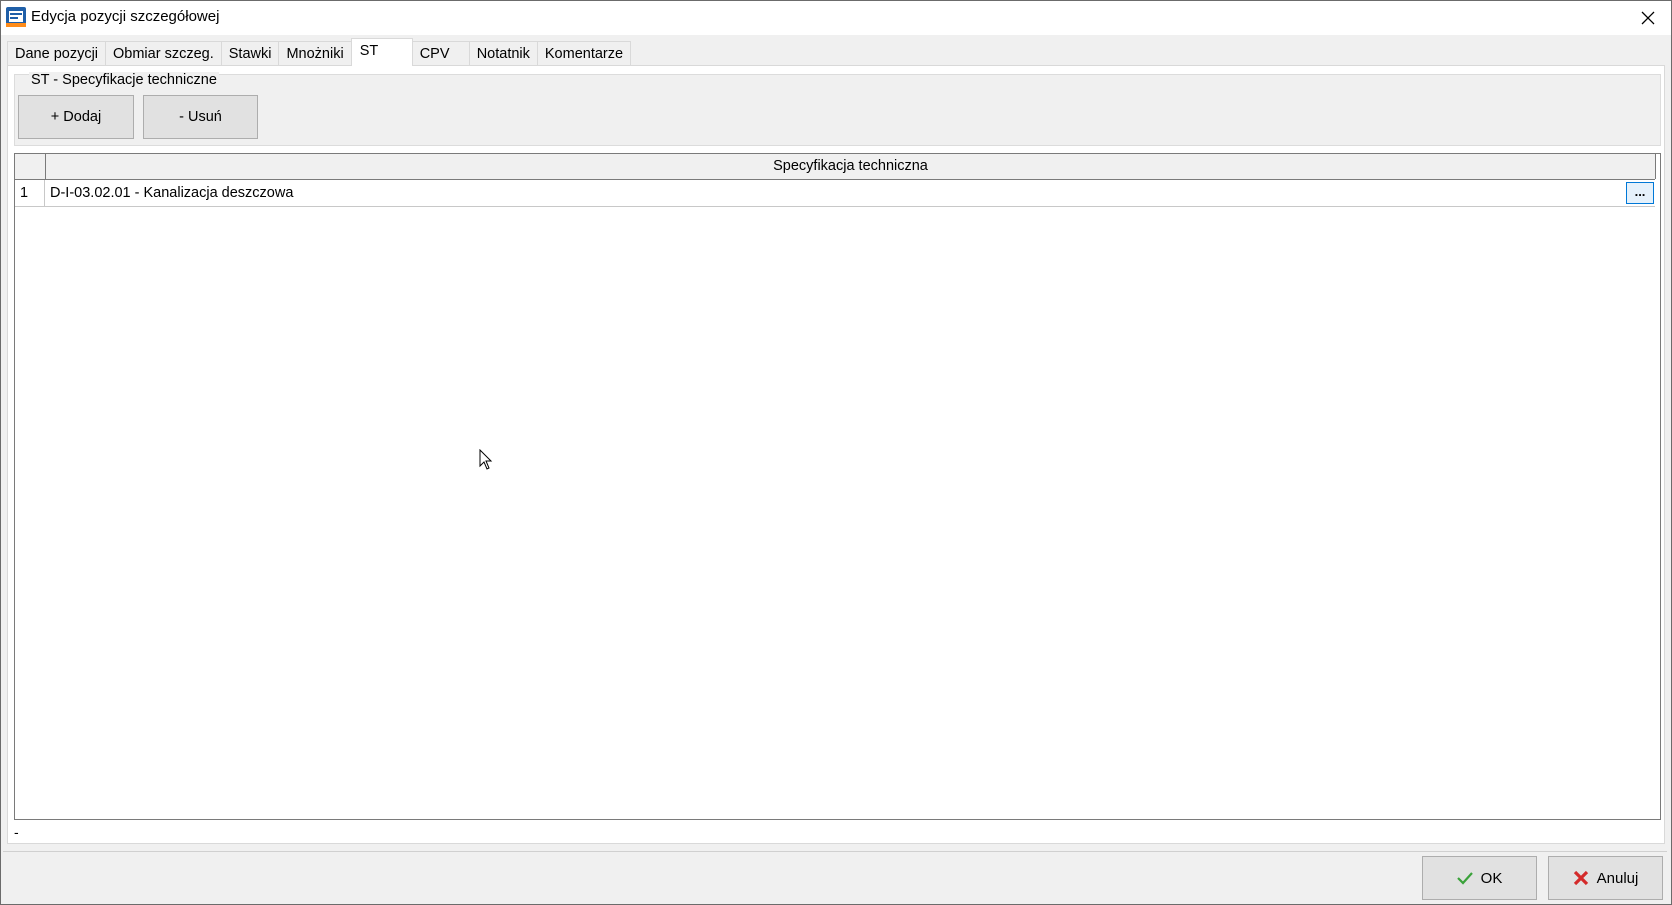 This screenshot has width=1672, height=905. What do you see at coordinates (16, 832) in the screenshot?
I see `status-text: -` at bounding box center [16, 832].